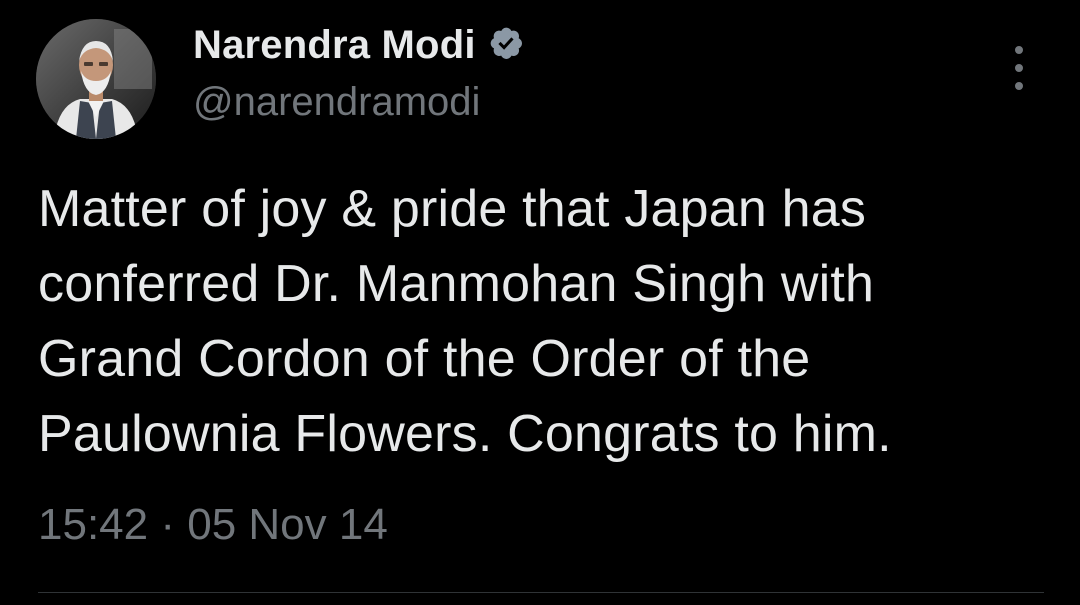 This screenshot has width=1080, height=605. I want to click on verified-badge-icon, so click(508, 45).